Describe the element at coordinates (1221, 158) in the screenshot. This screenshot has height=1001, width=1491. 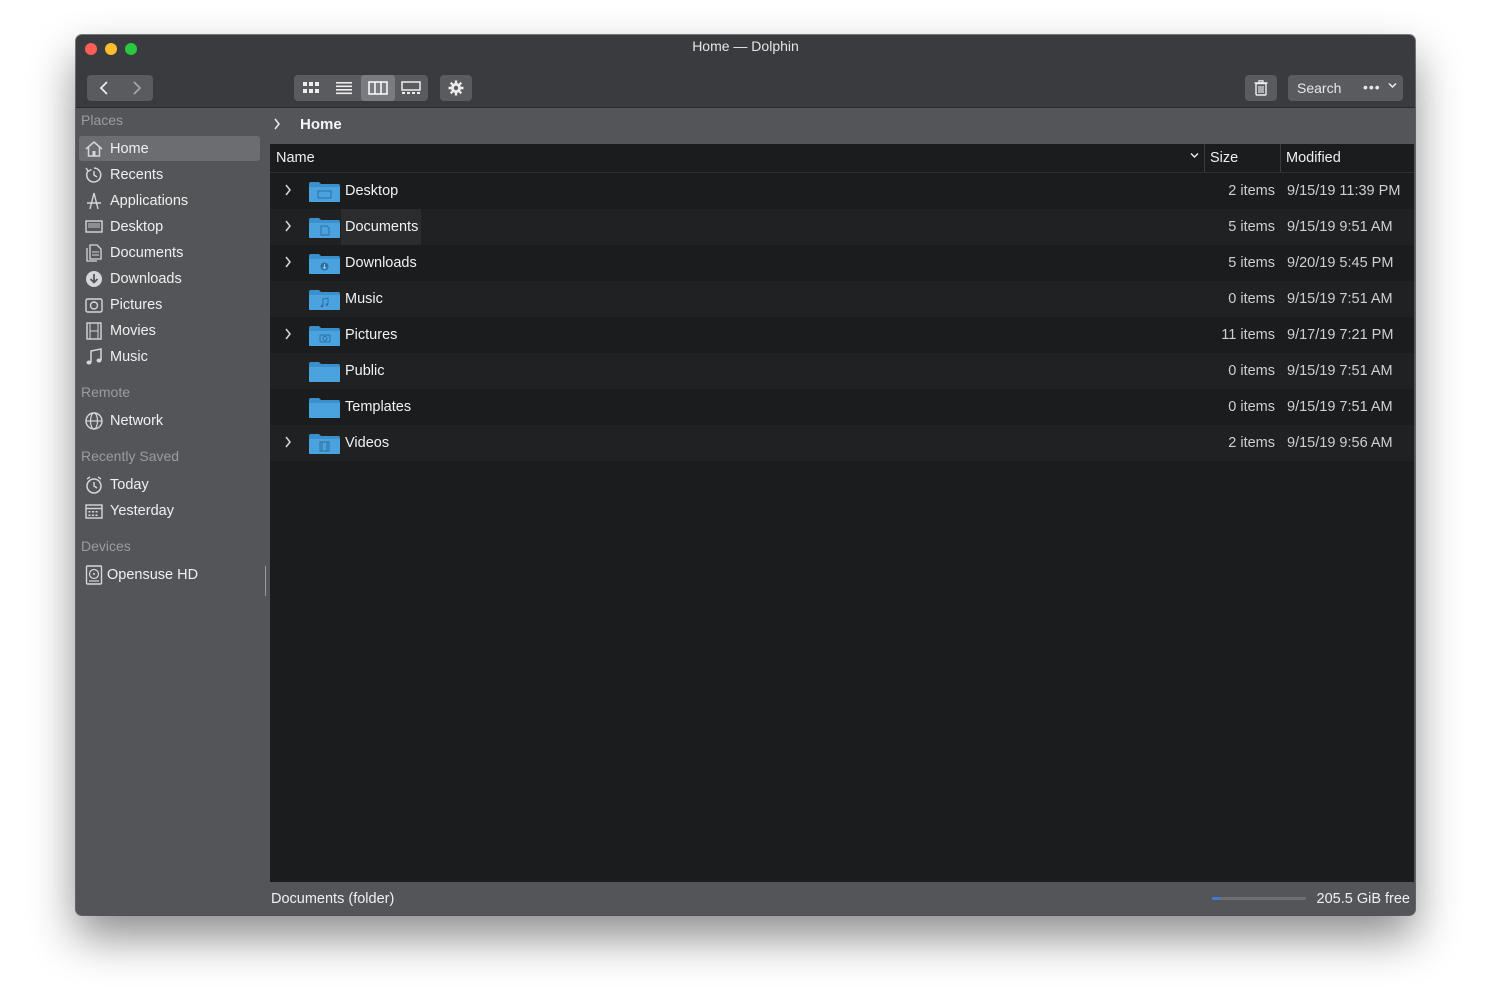
I see `column-header-size: Size` at that location.